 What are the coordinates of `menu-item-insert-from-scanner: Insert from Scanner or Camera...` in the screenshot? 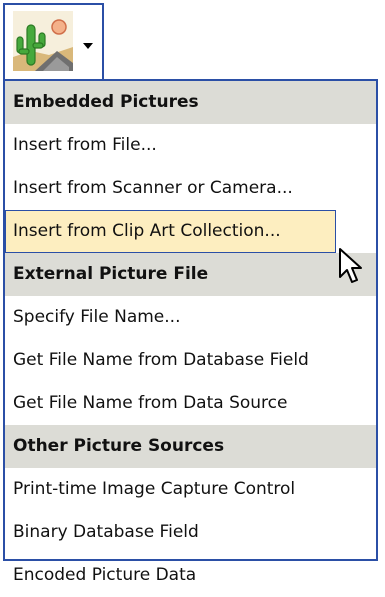 It's located at (190, 188).